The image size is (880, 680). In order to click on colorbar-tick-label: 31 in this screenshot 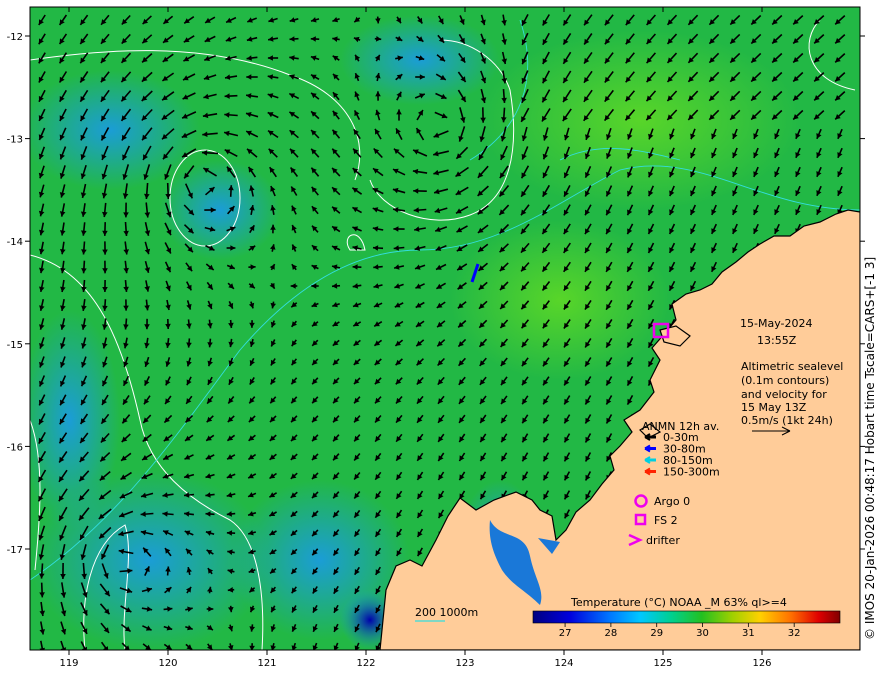, I will do `click(748, 633)`.